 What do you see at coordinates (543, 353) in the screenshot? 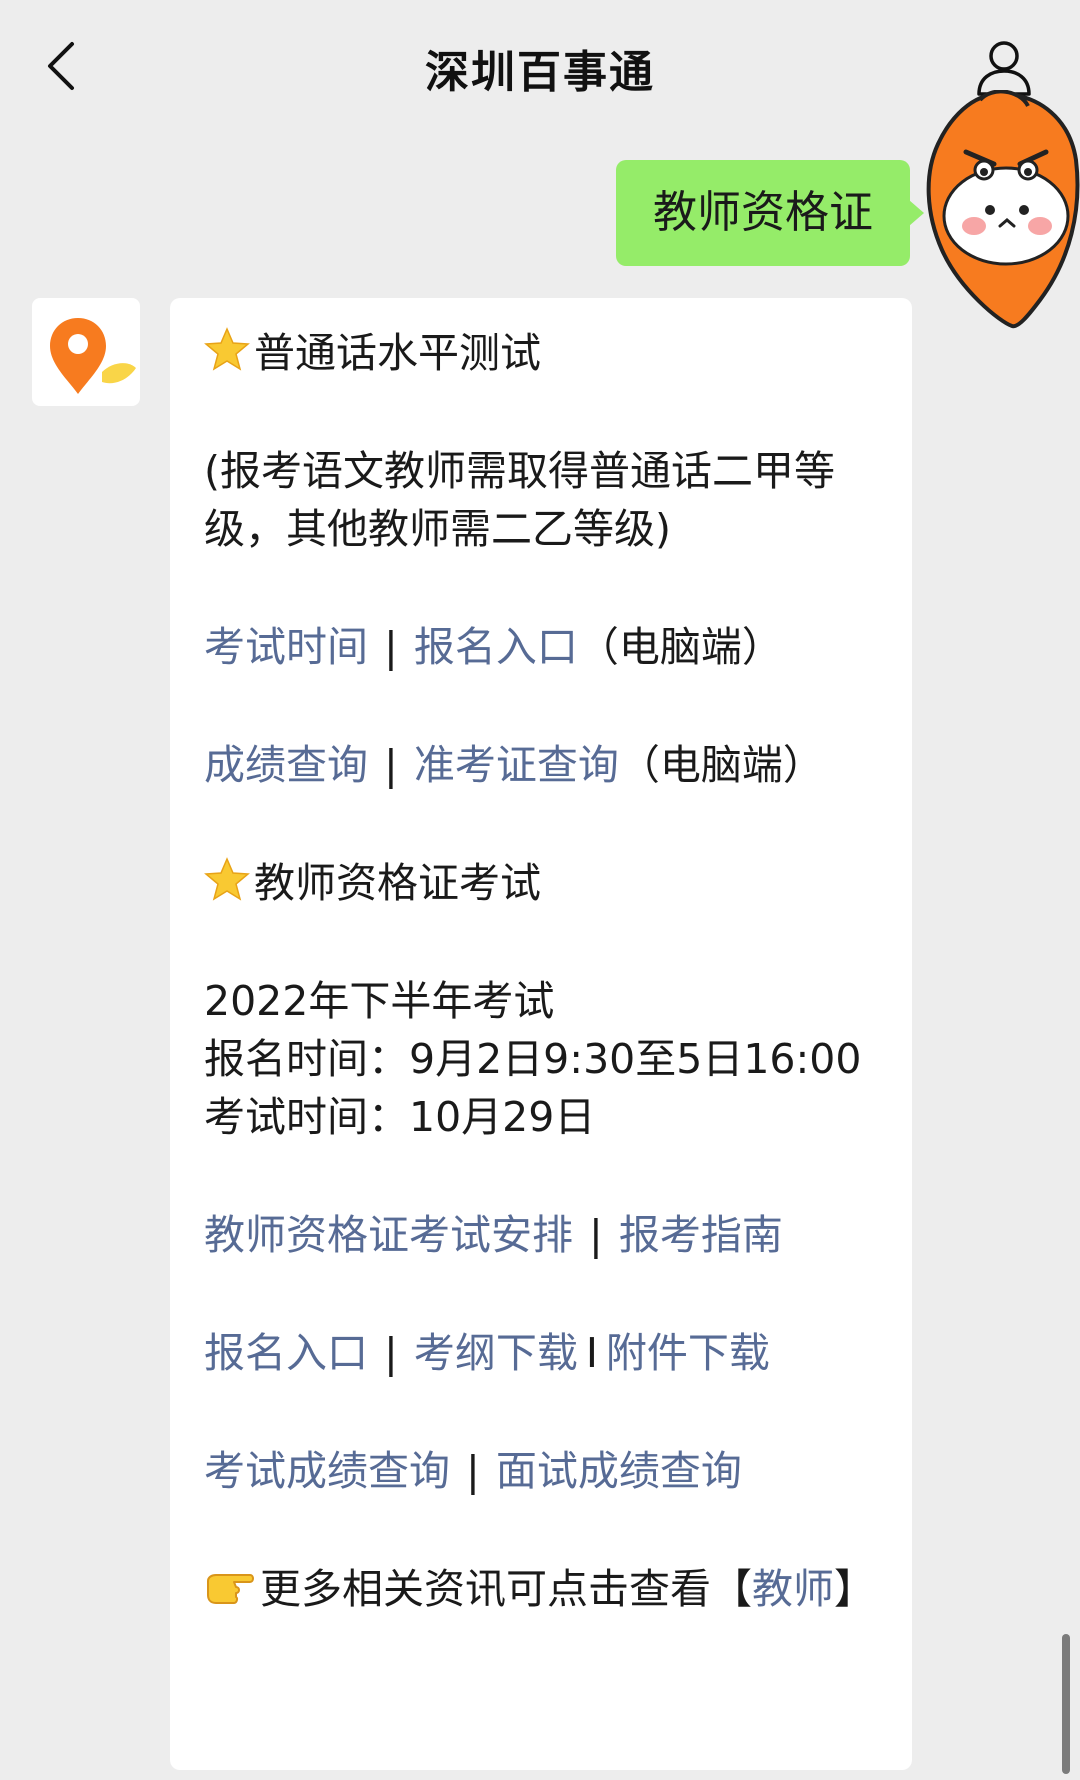
I see `section-heading-putonghua: 普通话水平测试` at bounding box center [543, 353].